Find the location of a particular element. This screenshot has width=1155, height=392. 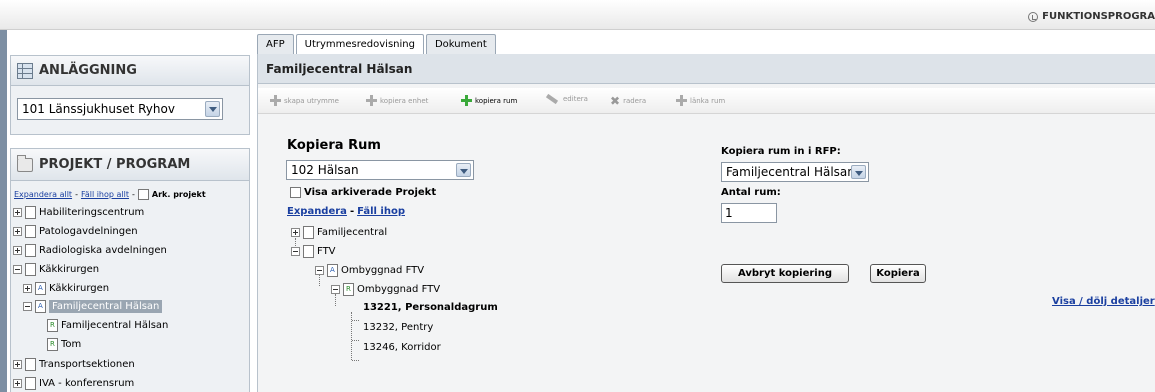

tree-item-selected: Familjecentral Hälsan is located at coordinates (93, 306).